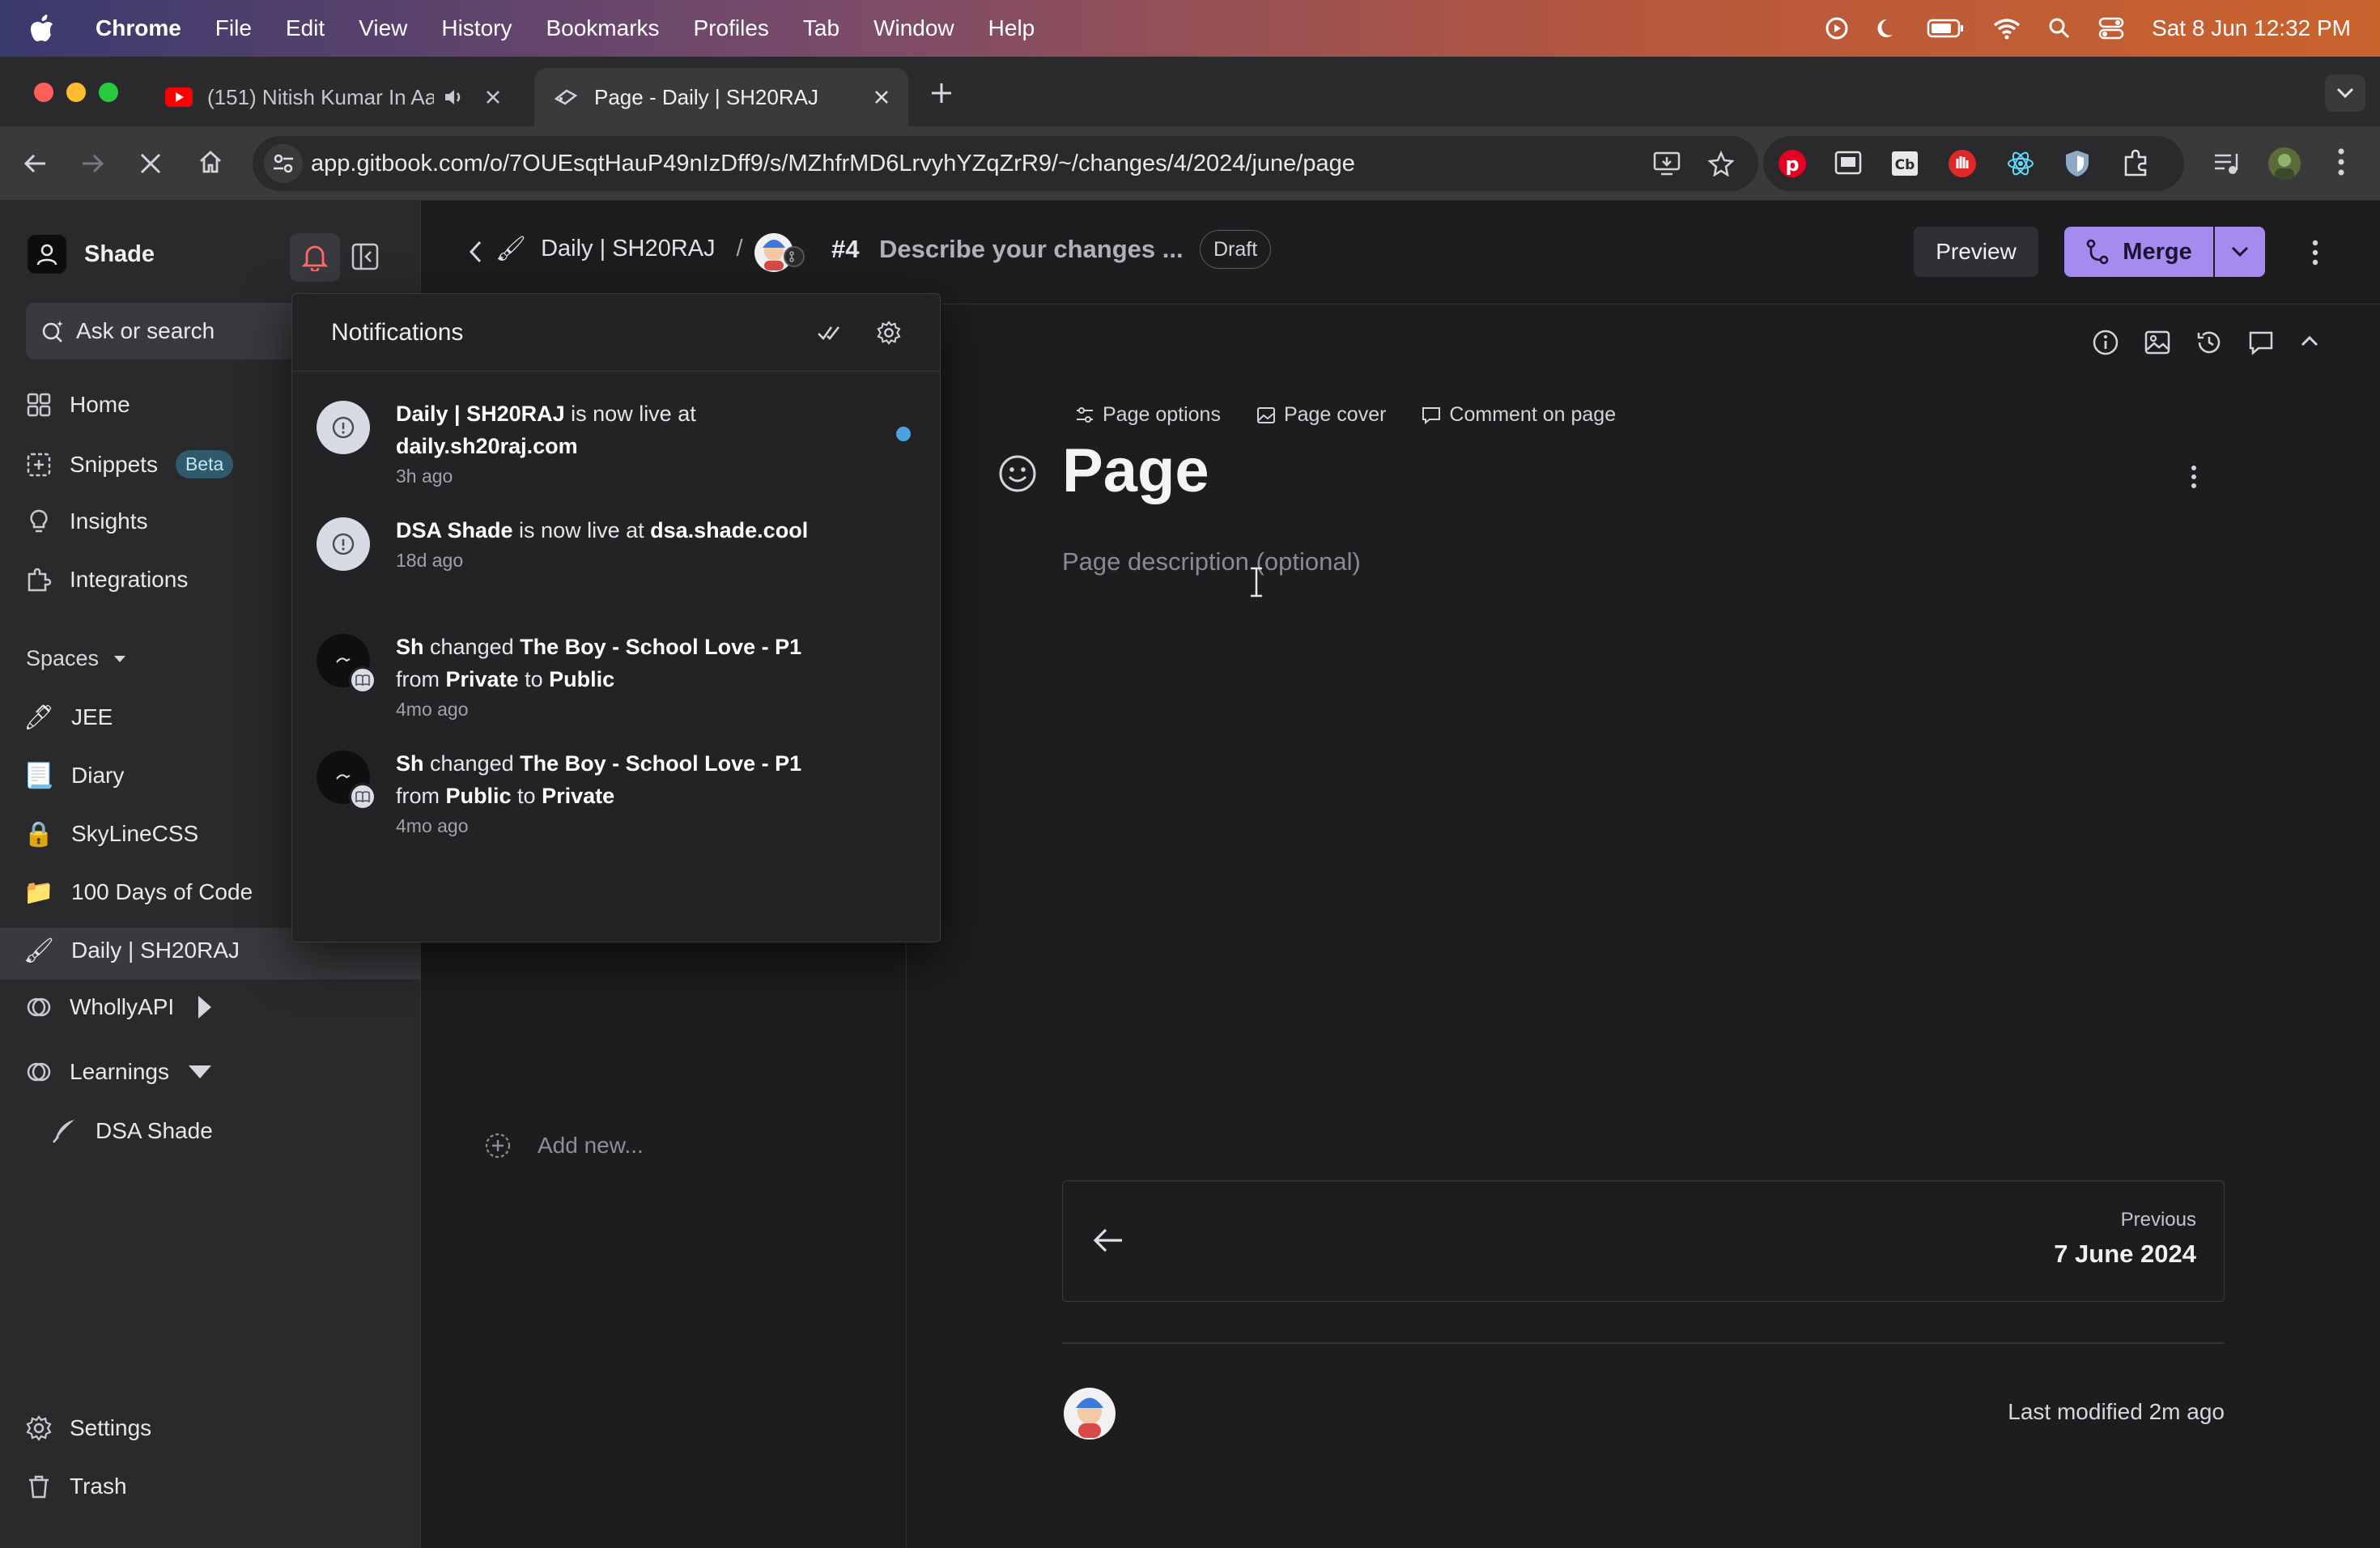 The height and width of the screenshot is (1548, 2380). Describe the element at coordinates (821, 28) in the screenshot. I see `menu-tab: Tab` at that location.